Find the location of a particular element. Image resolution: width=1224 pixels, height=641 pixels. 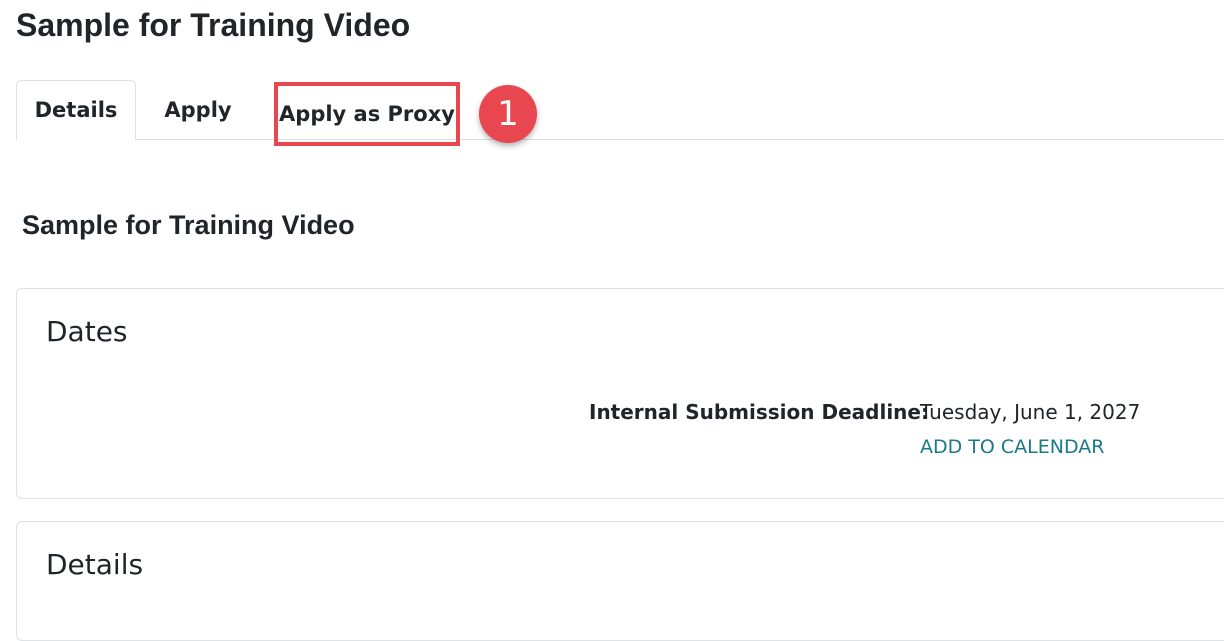

tab-apply: Apply is located at coordinates (198, 109).